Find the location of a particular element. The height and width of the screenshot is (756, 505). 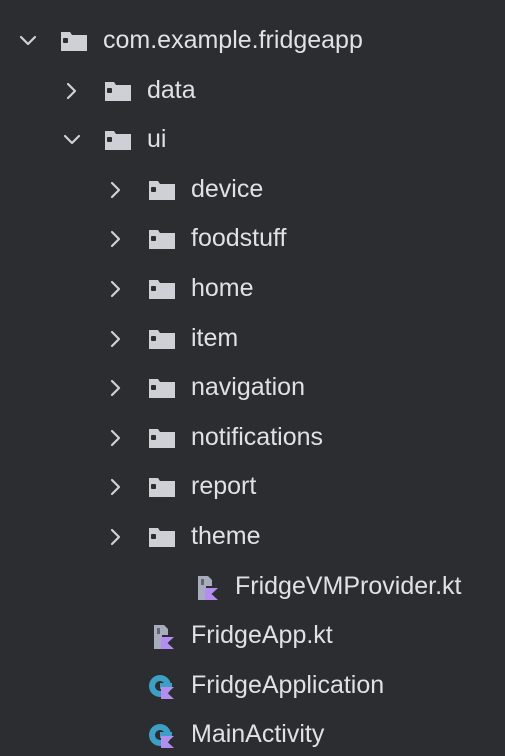

tree-item-label: item is located at coordinates (215, 337).